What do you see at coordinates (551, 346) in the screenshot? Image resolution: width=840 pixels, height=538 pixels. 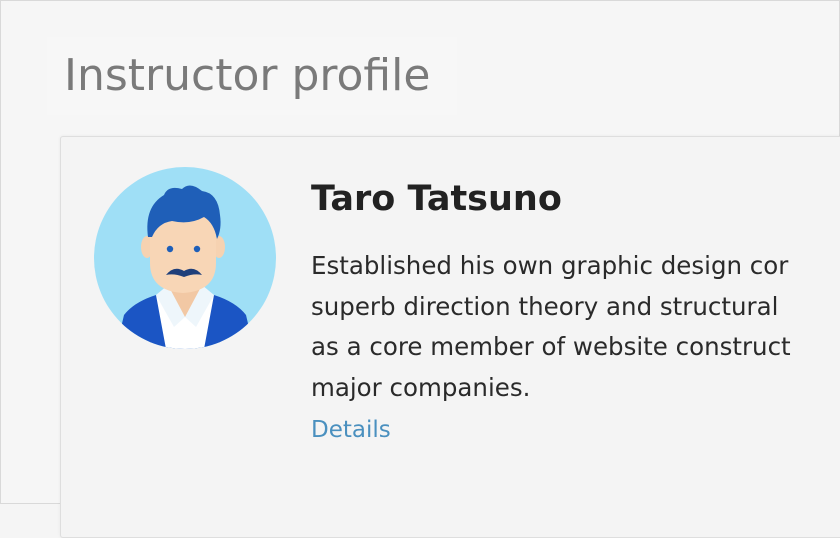 I see `bio-line: as a core member of website construct` at bounding box center [551, 346].